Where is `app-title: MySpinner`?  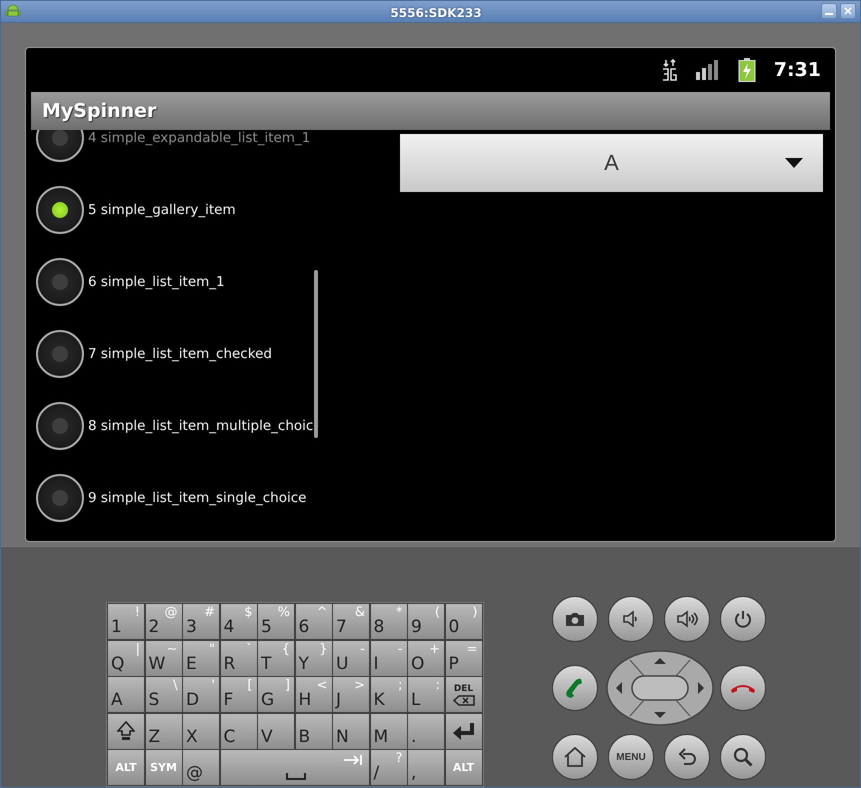 app-title: MySpinner is located at coordinates (99, 111).